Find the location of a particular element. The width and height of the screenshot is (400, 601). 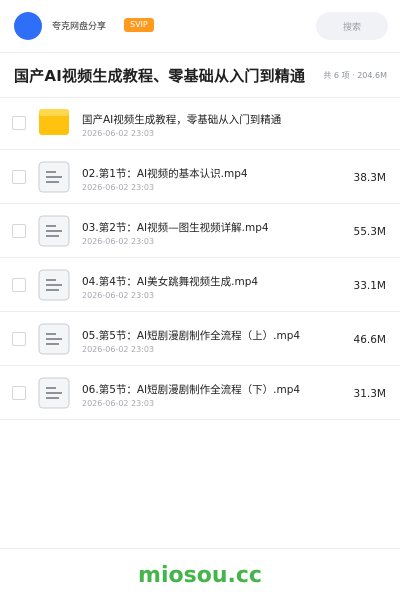

file-name: 06.第5节：AI短剧漫剧制作全流程（下）.mp4 is located at coordinates (191, 390).